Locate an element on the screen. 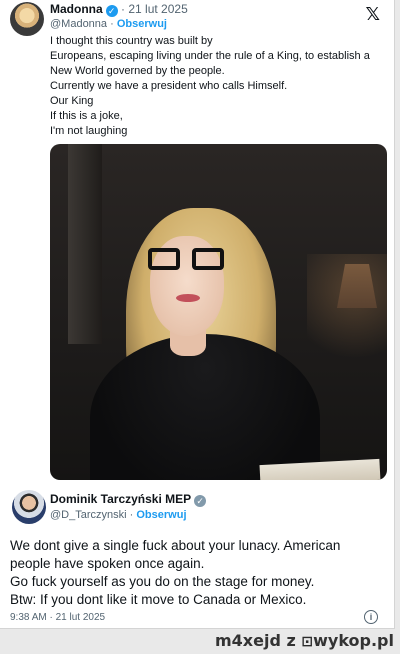 The width and height of the screenshot is (400, 654). reply-handle: @D_Tarczynski is located at coordinates (88, 515).